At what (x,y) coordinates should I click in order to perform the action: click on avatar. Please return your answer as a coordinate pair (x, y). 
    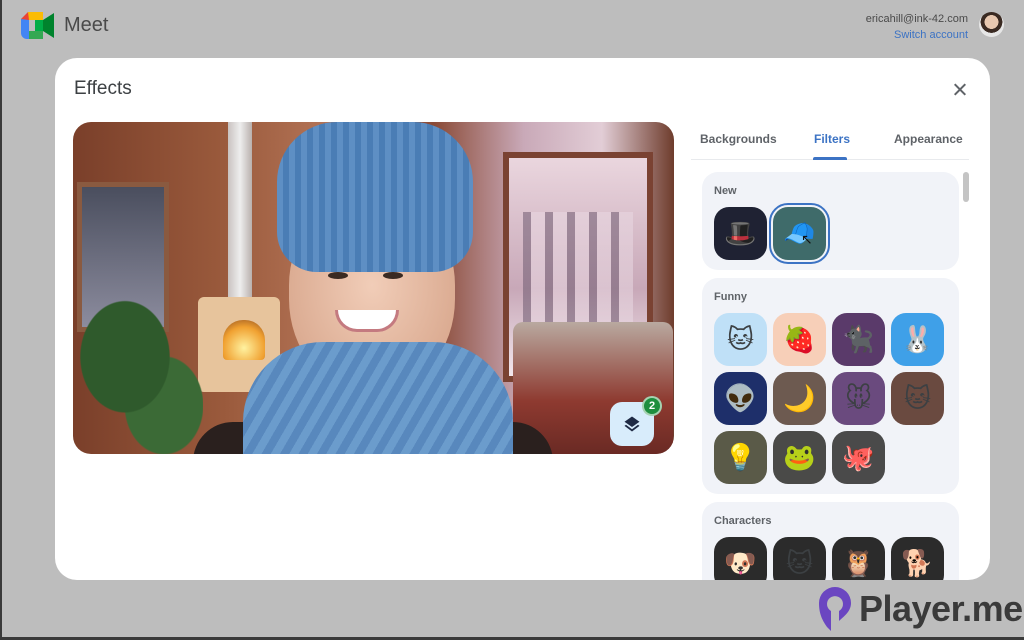
    Looking at the image, I should click on (991, 24).